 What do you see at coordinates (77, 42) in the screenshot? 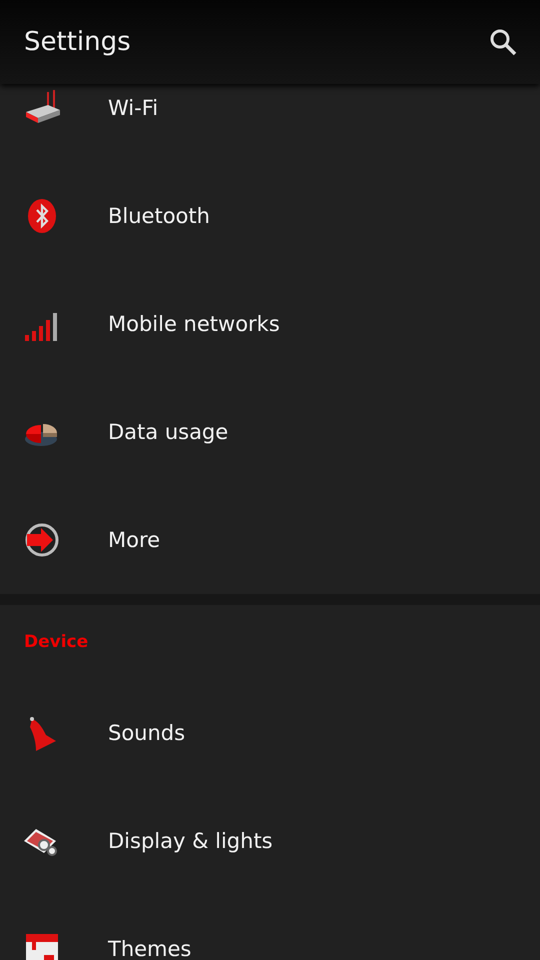
I see `app-title: Settings` at bounding box center [77, 42].